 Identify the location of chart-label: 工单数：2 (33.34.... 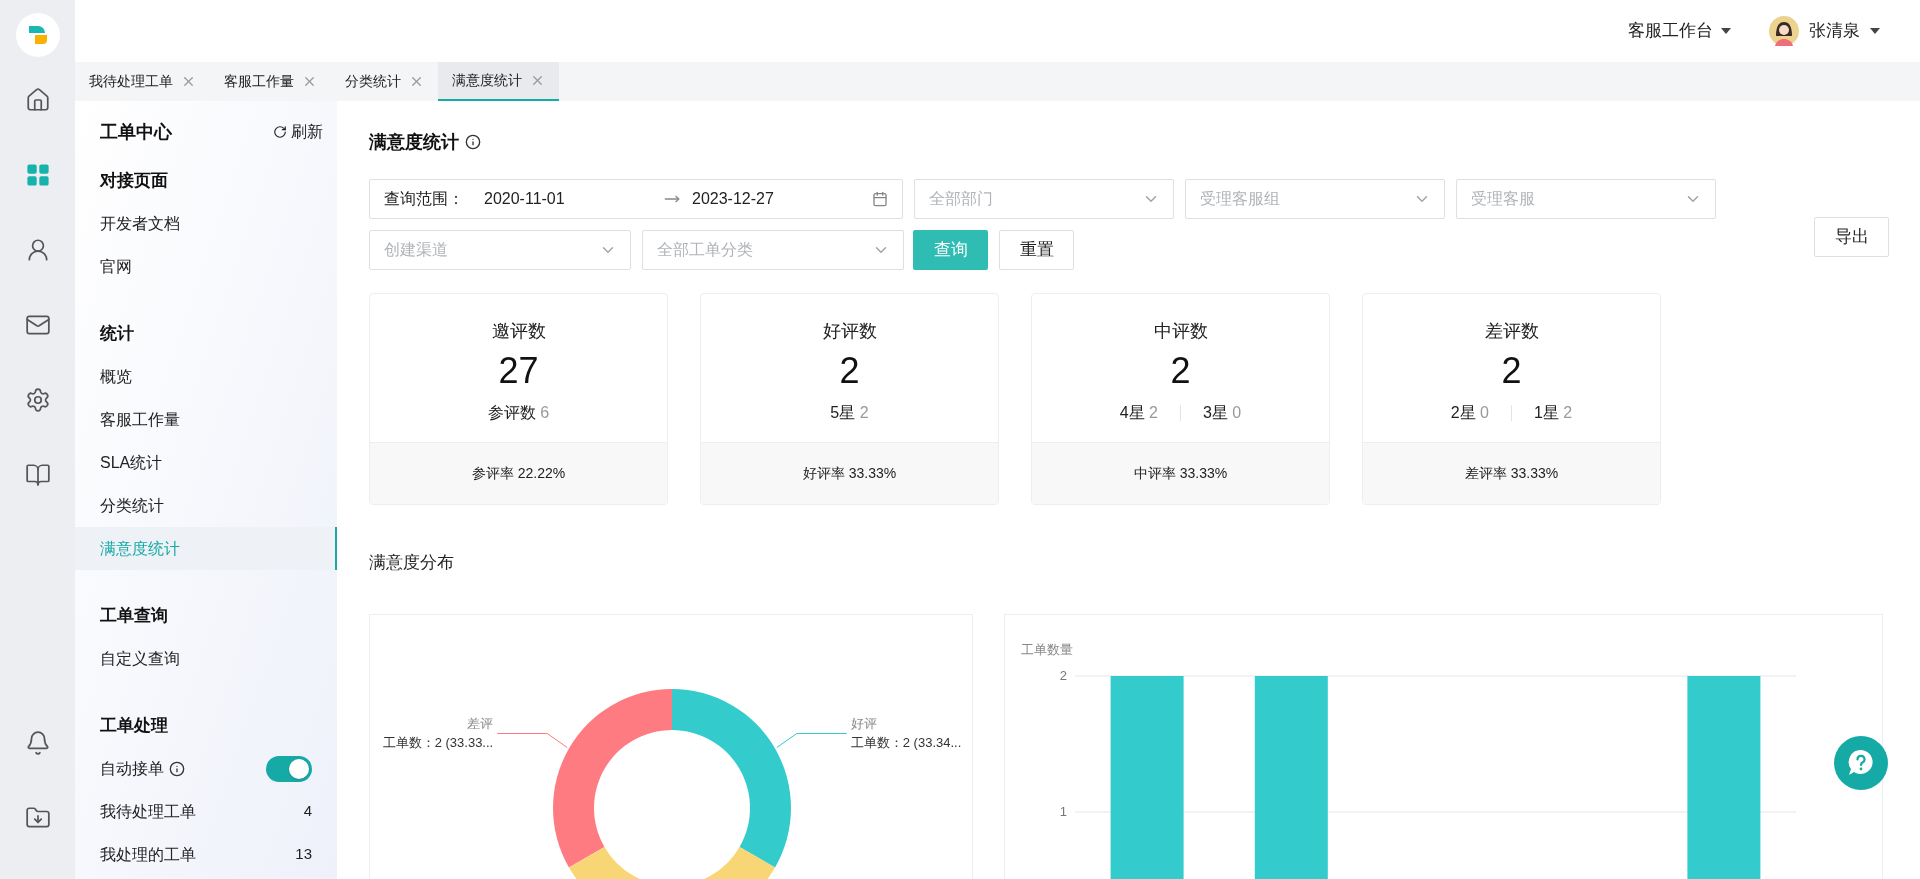
(906, 741).